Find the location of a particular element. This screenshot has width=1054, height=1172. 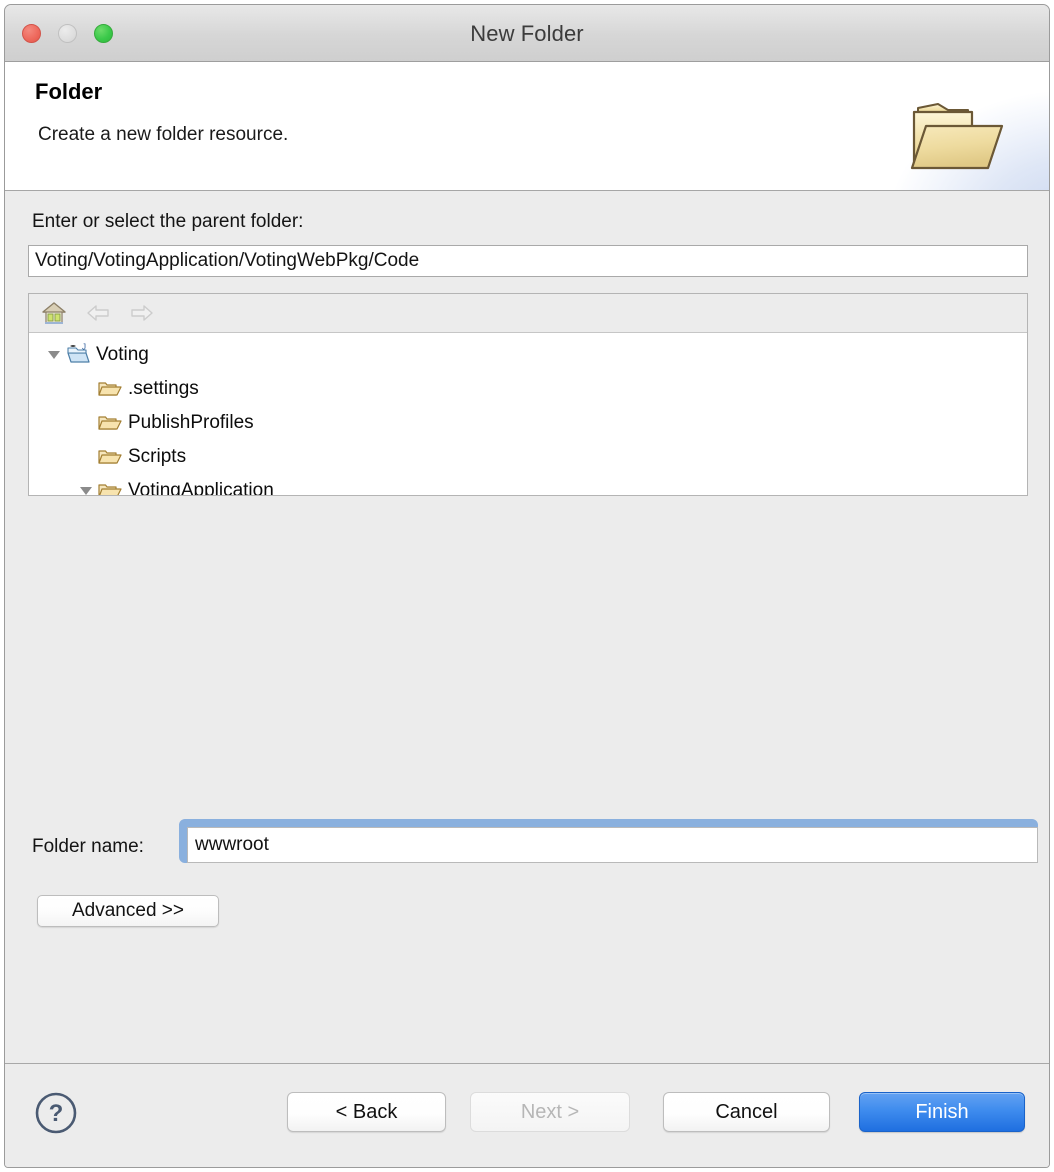

title-bar: New Folder is located at coordinates (527, 33).